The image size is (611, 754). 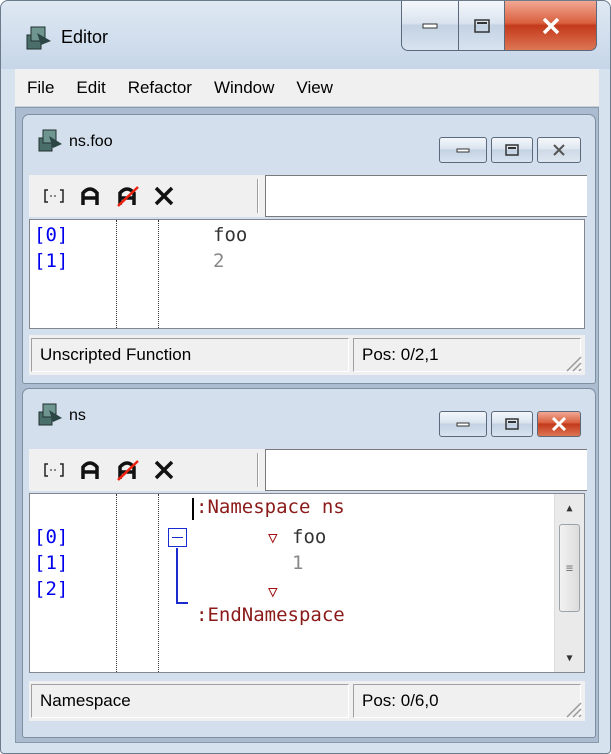 I want to click on window-title: Editor, so click(x=85, y=37).